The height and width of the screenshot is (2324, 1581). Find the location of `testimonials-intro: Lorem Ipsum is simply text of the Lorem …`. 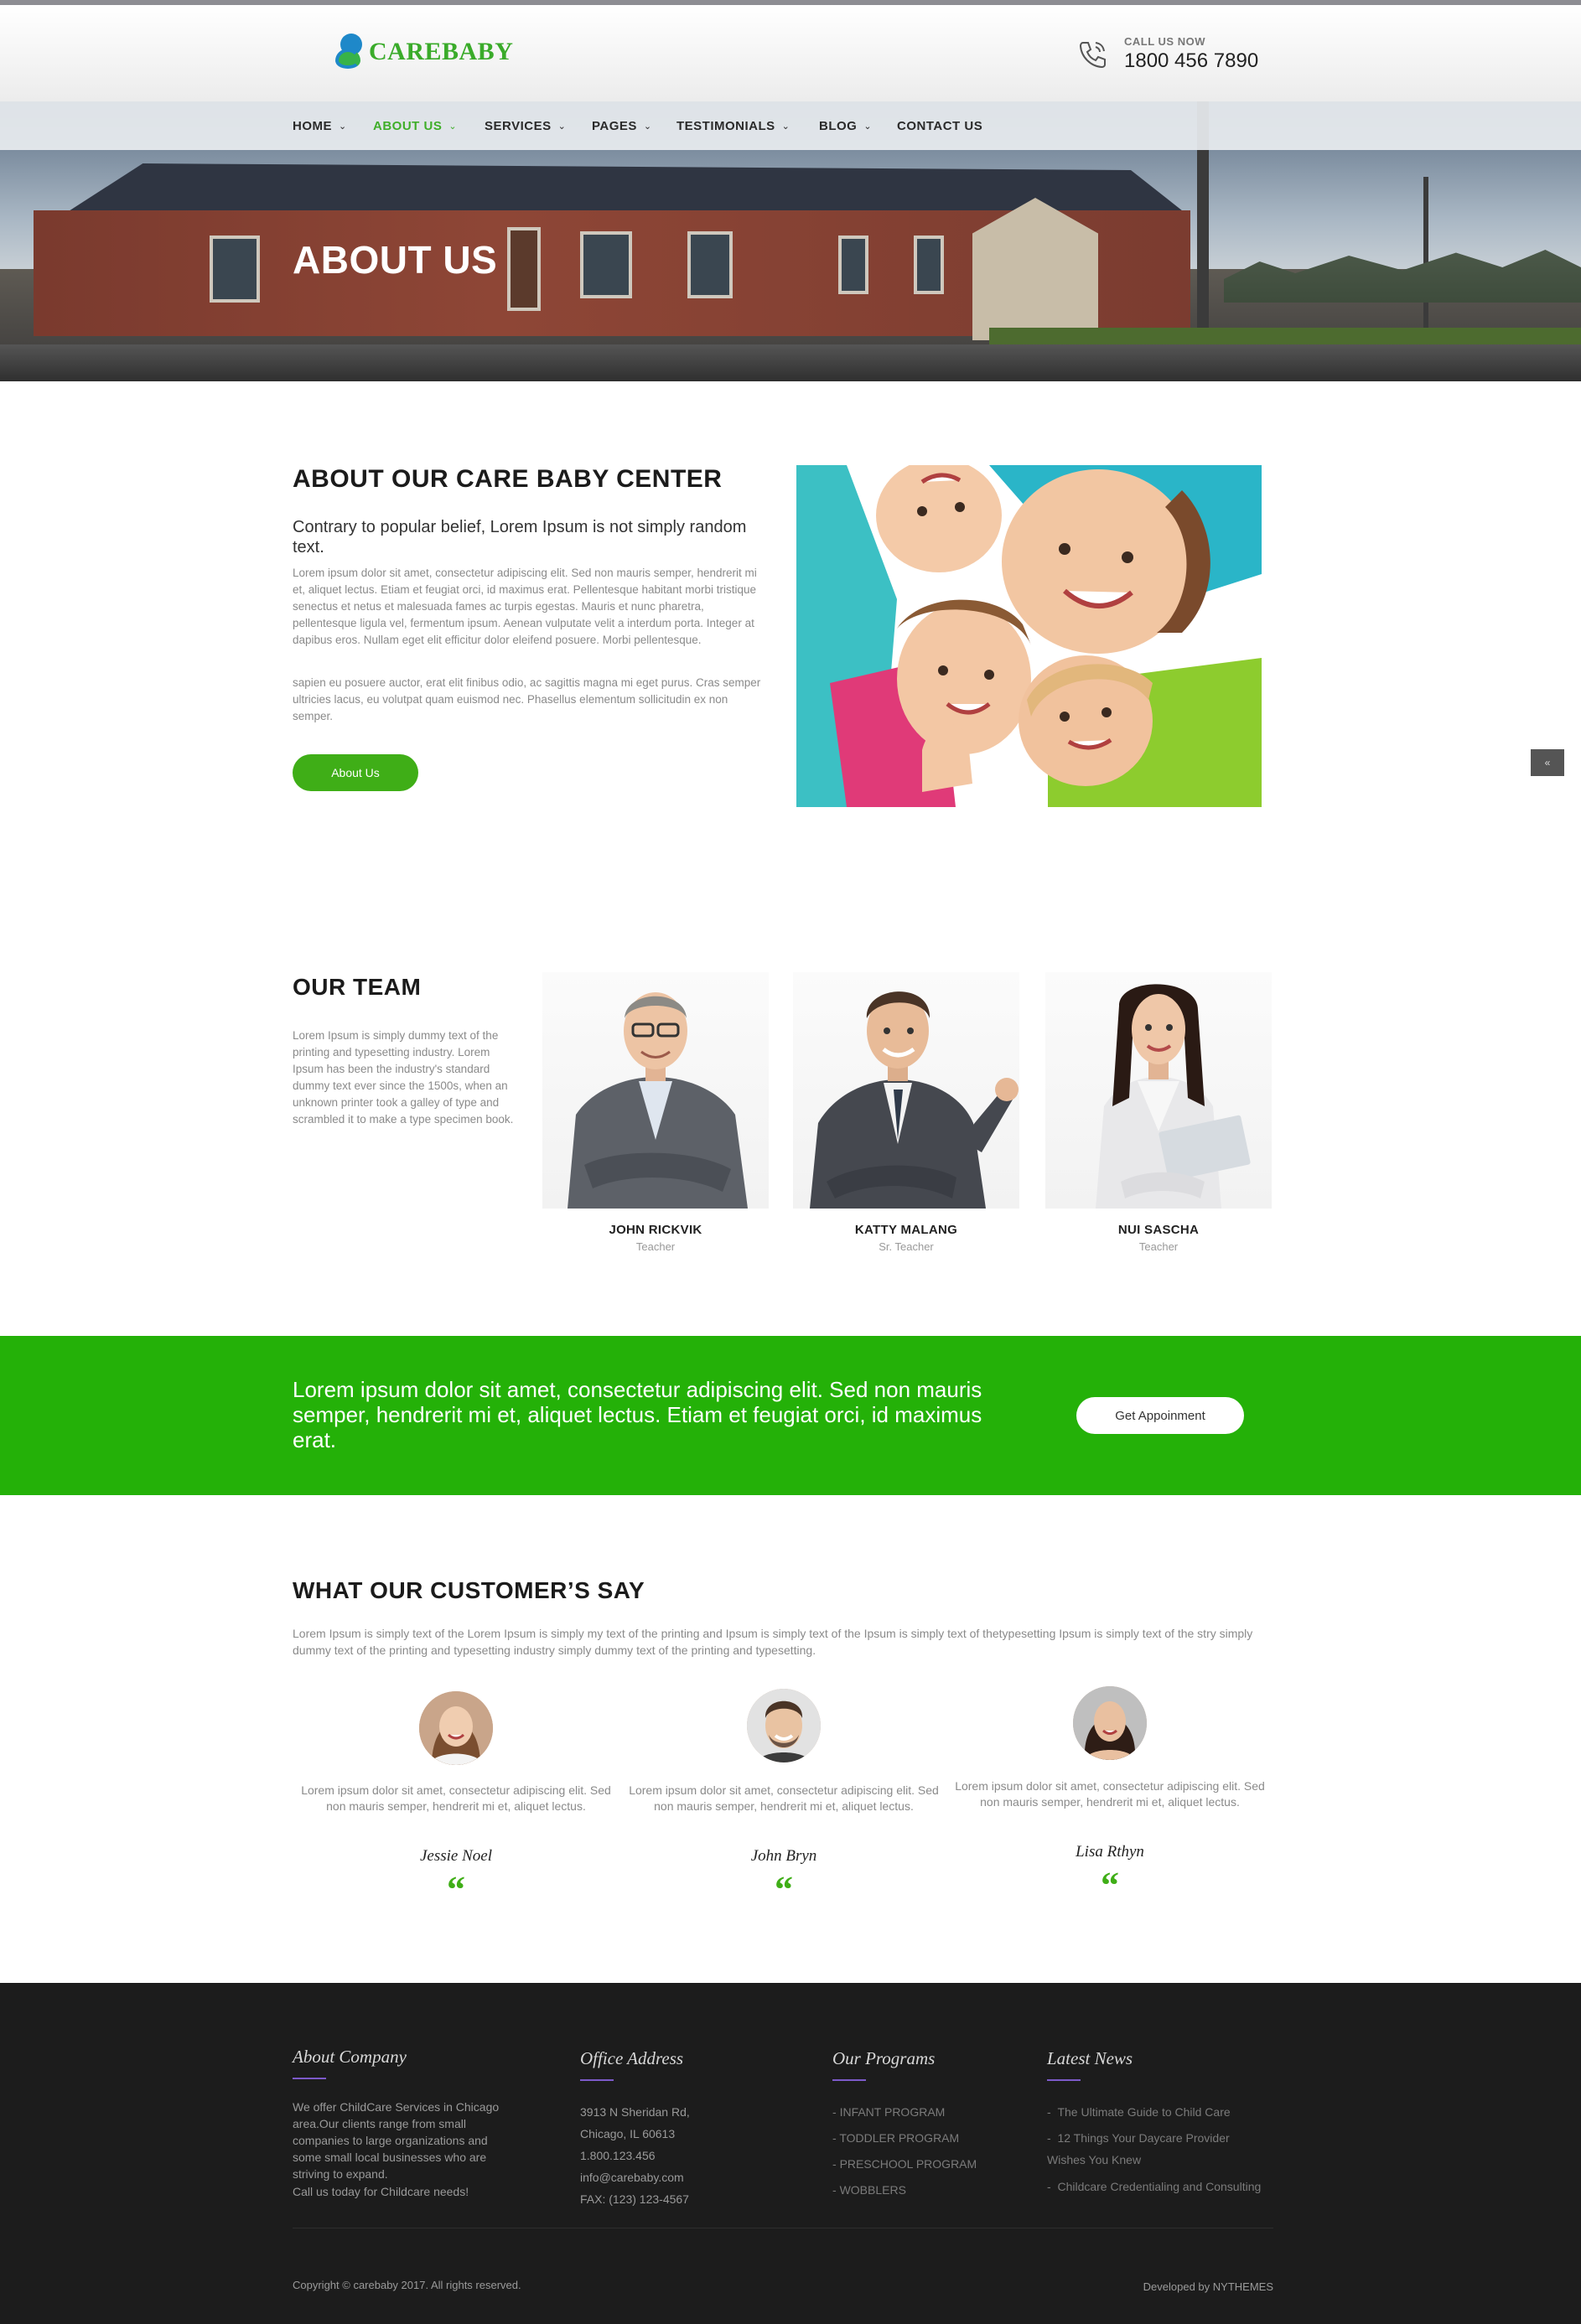

testimonials-intro: Lorem Ipsum is simply text of the Lorem … is located at coordinates (773, 1642).